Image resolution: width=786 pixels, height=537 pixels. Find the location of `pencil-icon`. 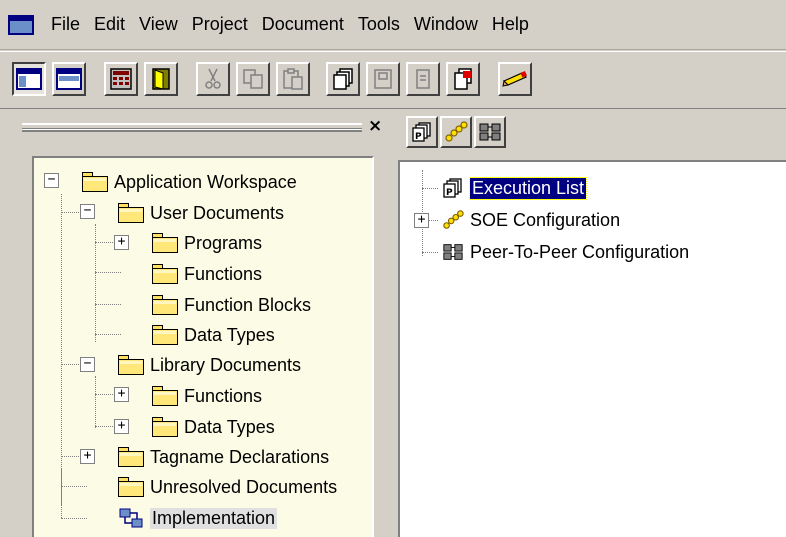

pencil-icon is located at coordinates (515, 78).